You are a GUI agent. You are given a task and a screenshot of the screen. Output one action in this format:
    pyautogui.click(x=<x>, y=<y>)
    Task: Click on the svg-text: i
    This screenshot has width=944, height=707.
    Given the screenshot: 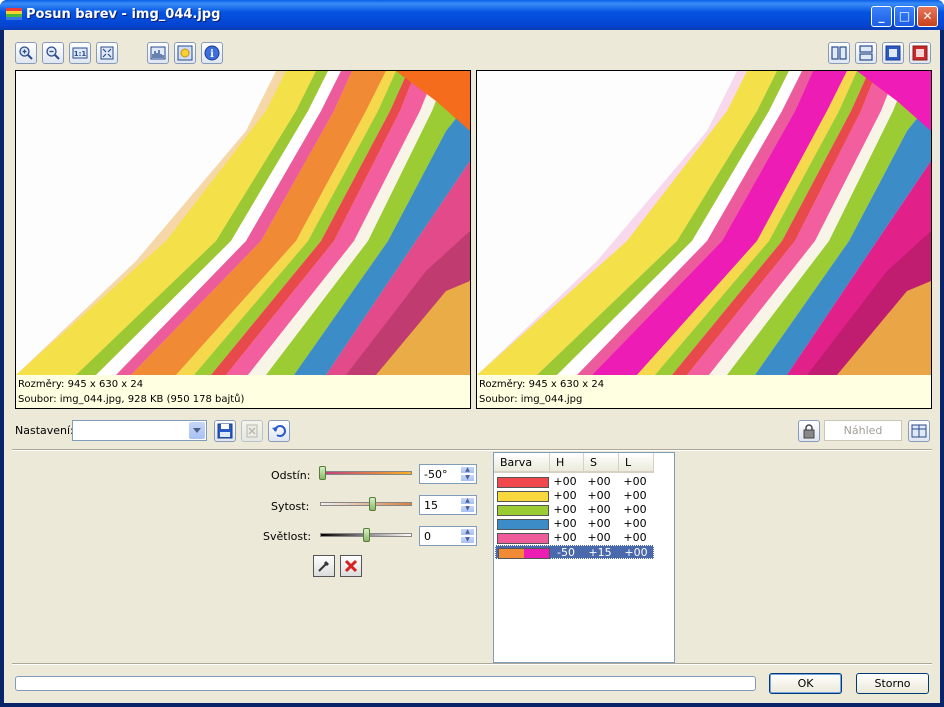 What is the action you would take?
    pyautogui.click(x=212, y=54)
    